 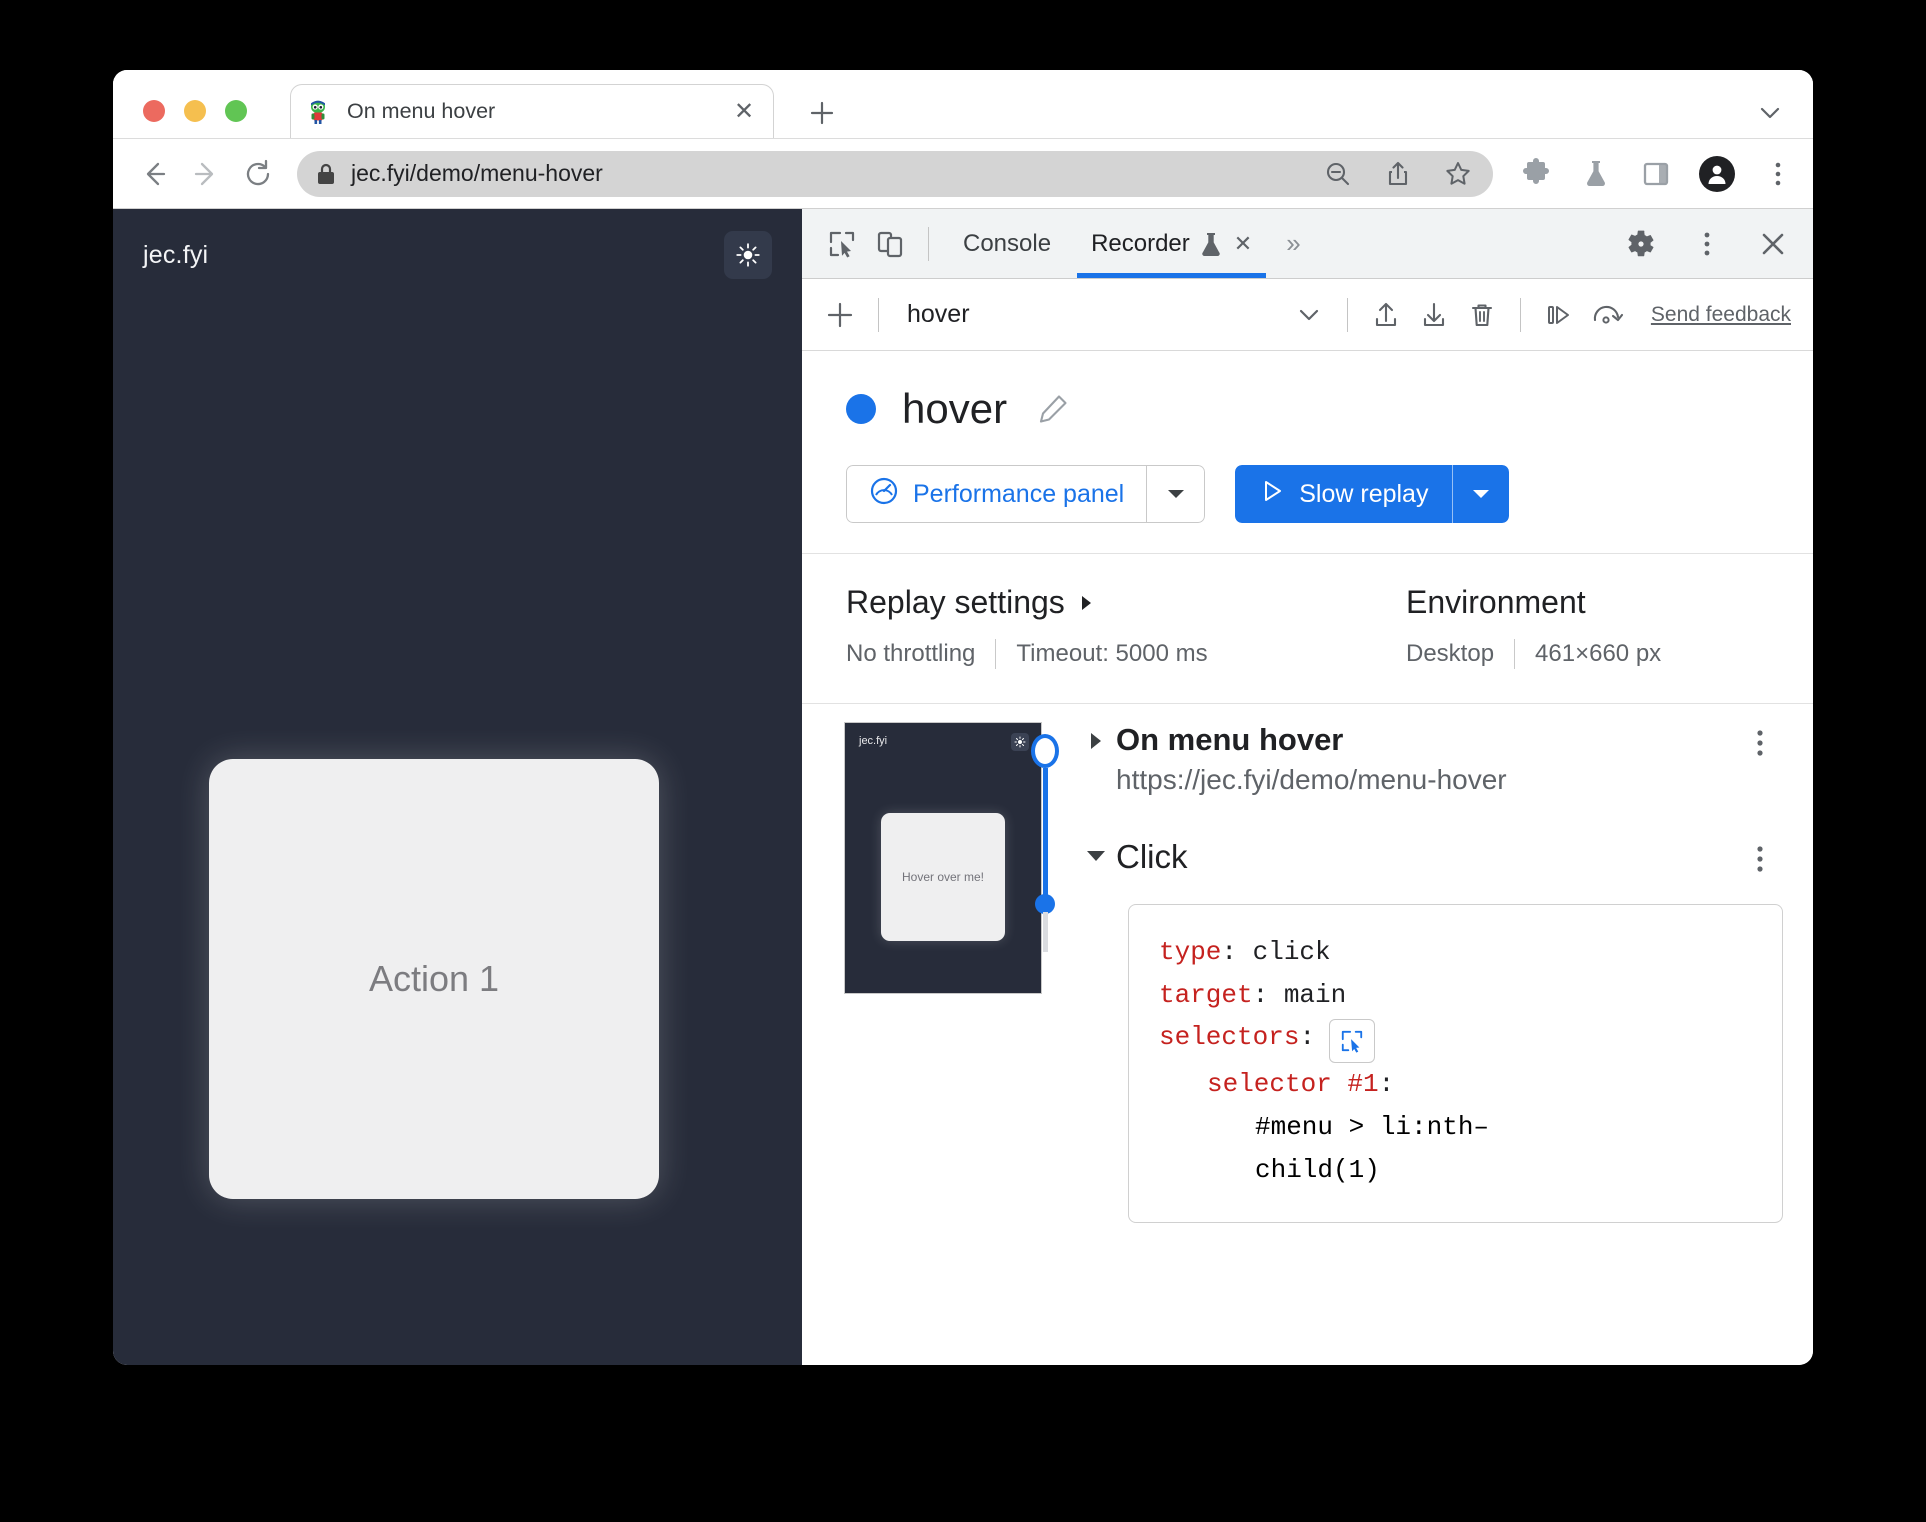 I want to click on slow-replay-caret-icon, so click(x=1481, y=494).